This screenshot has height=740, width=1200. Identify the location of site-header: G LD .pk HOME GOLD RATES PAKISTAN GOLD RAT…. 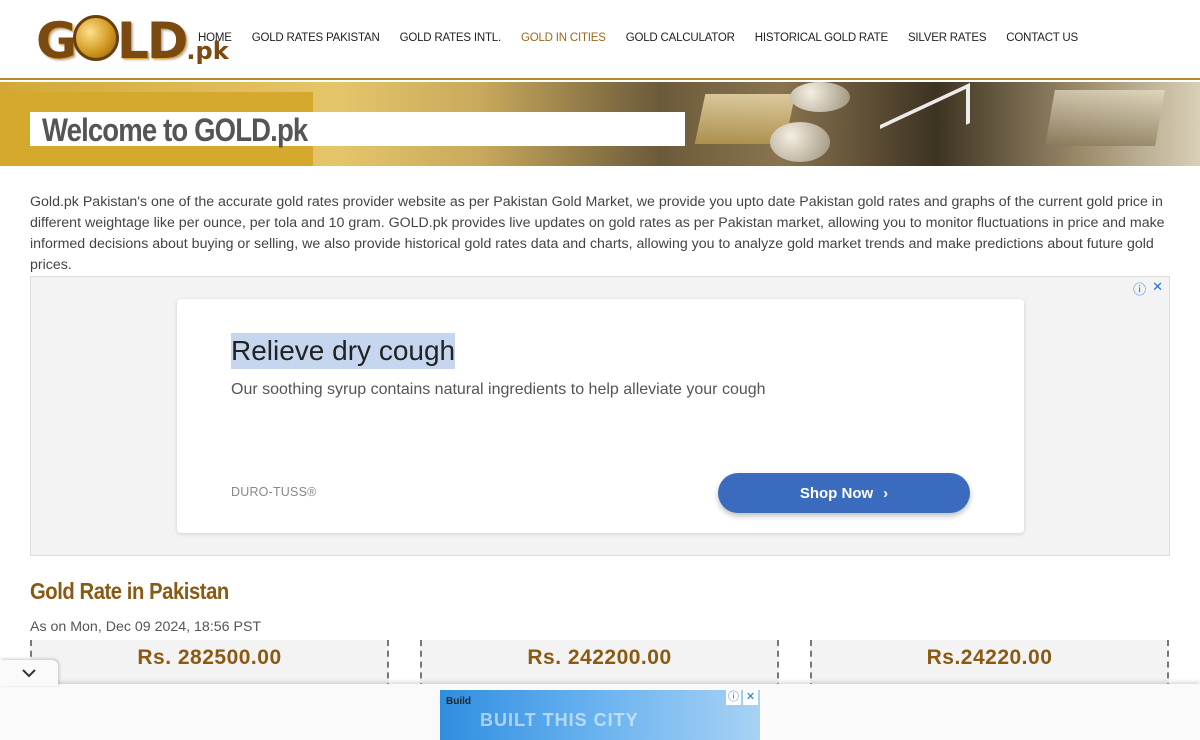
(600, 40).